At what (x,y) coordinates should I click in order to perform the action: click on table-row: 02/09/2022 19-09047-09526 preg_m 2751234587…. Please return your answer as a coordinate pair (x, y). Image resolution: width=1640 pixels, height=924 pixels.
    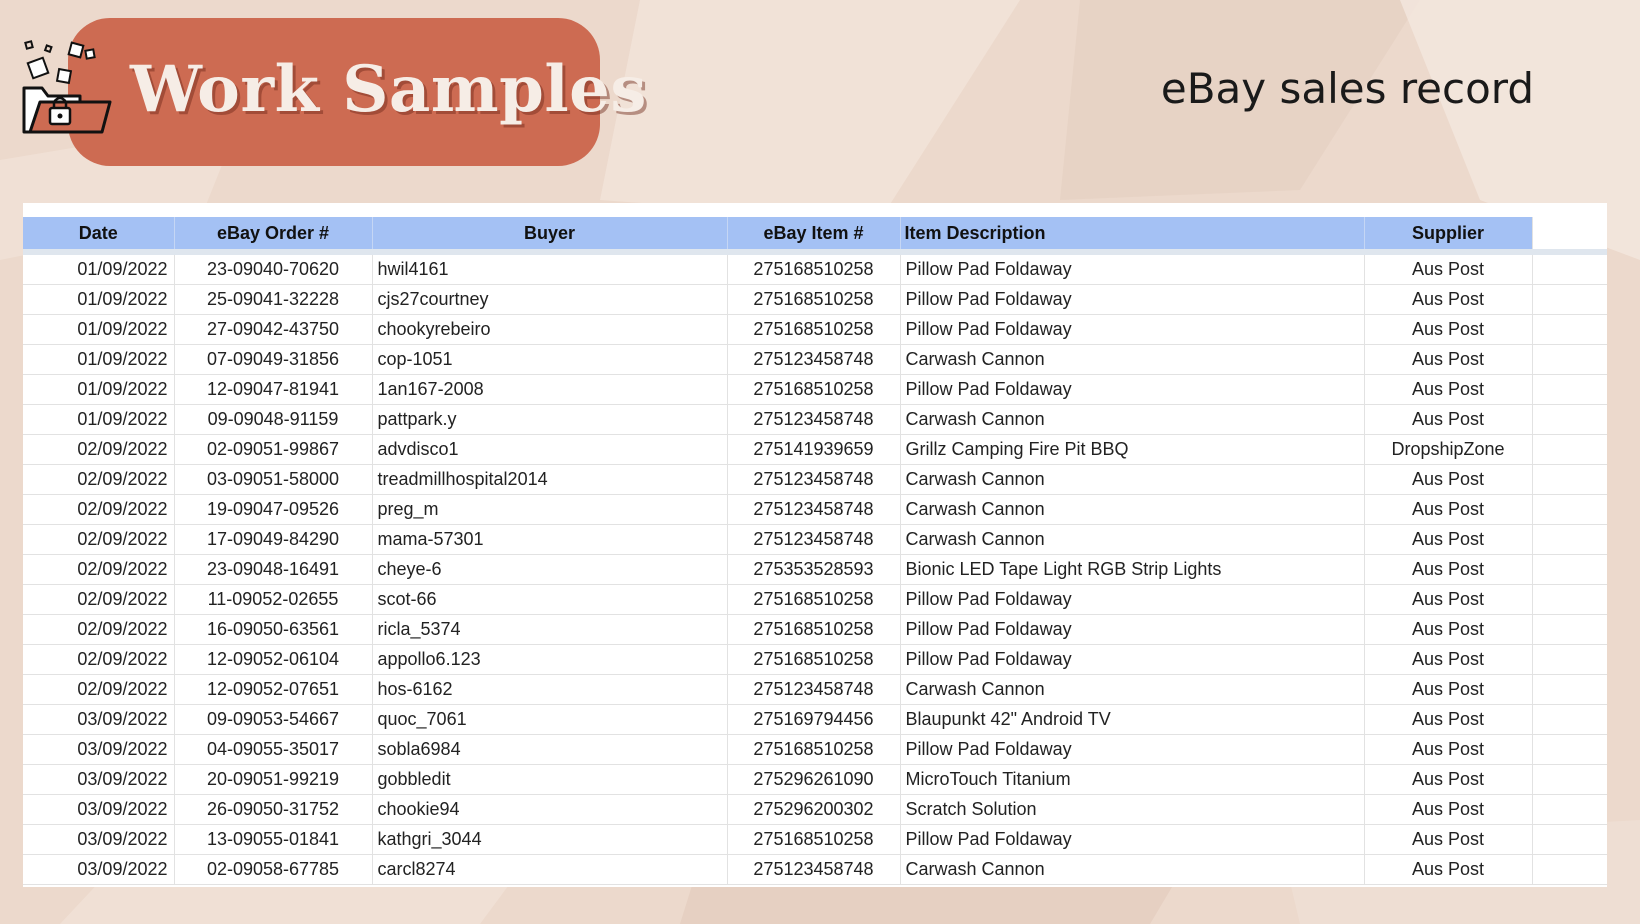
    Looking at the image, I should click on (815, 509).